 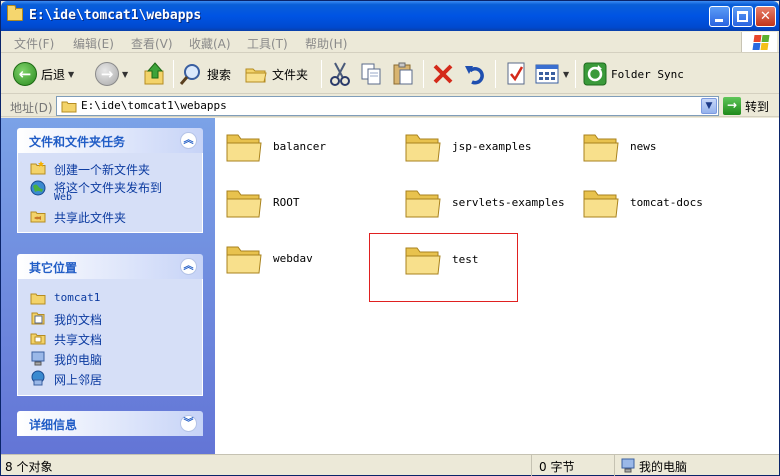 I want to click on paste-button, so click(x=403, y=74).